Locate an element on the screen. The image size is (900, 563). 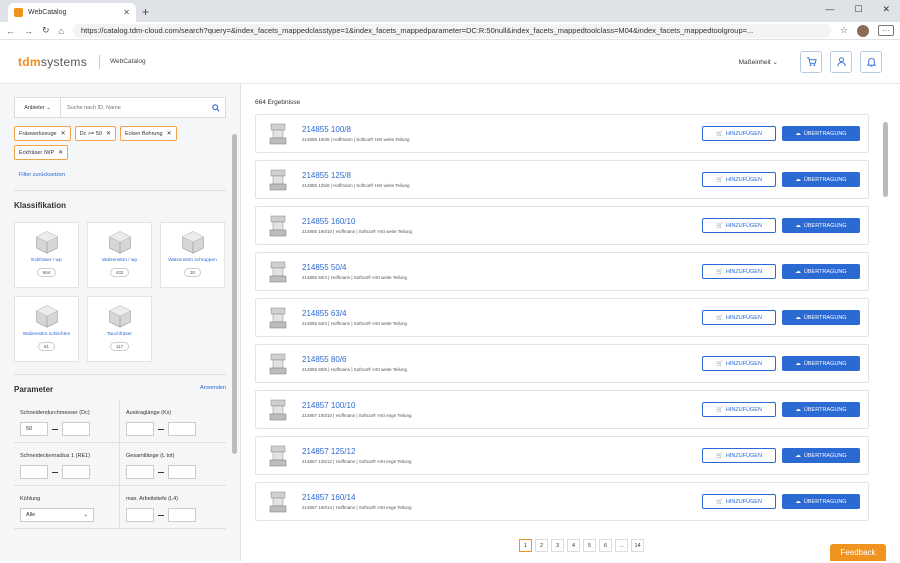
page-button: 4 is located at coordinates (573, 545).